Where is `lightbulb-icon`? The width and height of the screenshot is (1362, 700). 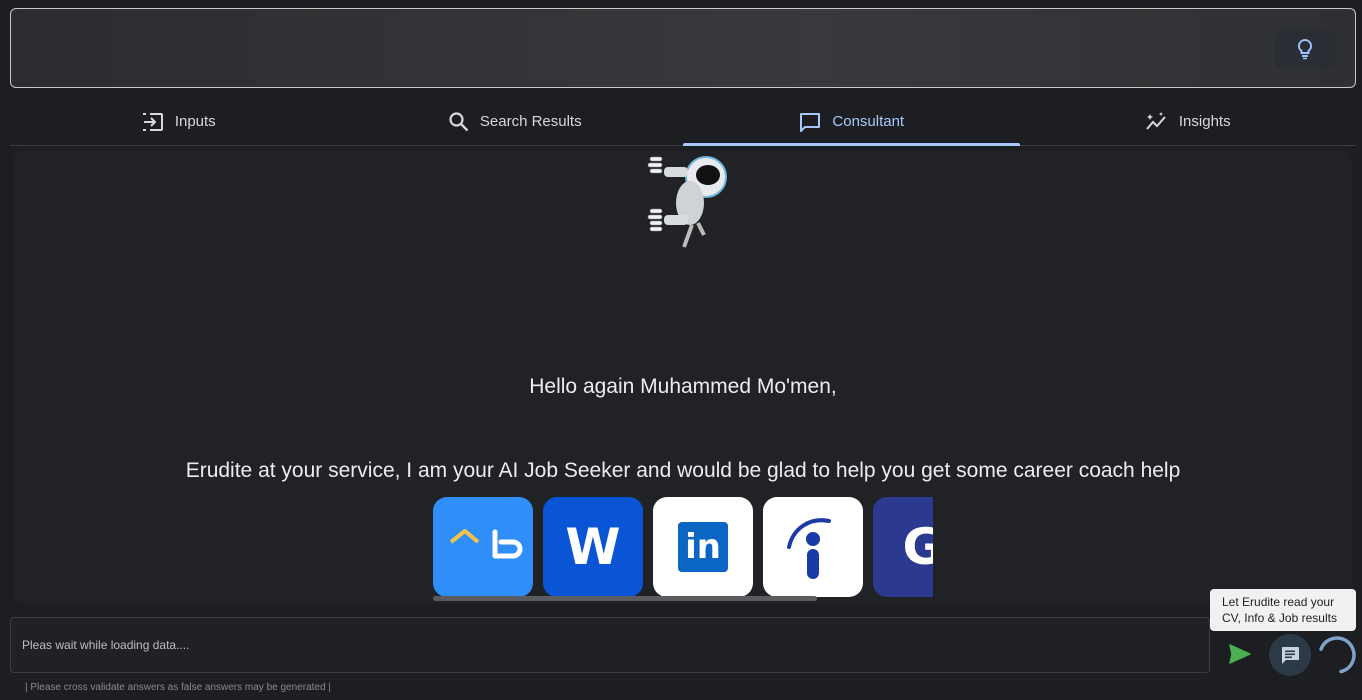
lightbulb-icon is located at coordinates (1305, 49).